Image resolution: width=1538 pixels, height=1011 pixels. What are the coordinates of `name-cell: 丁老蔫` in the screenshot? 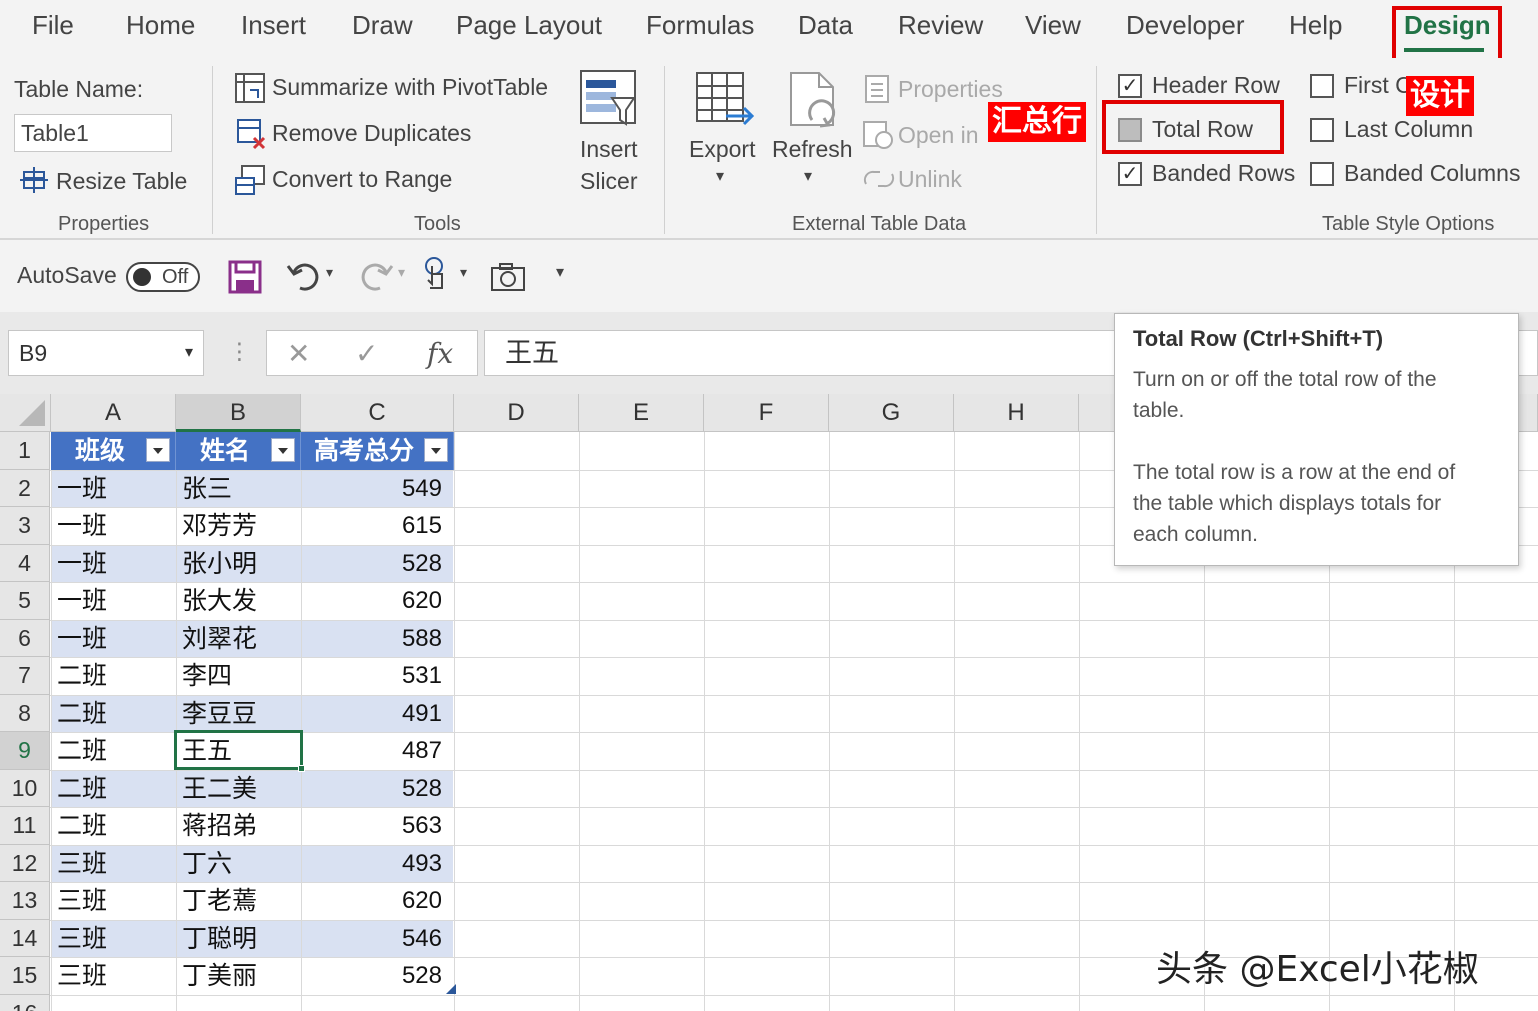 It's located at (238, 901).